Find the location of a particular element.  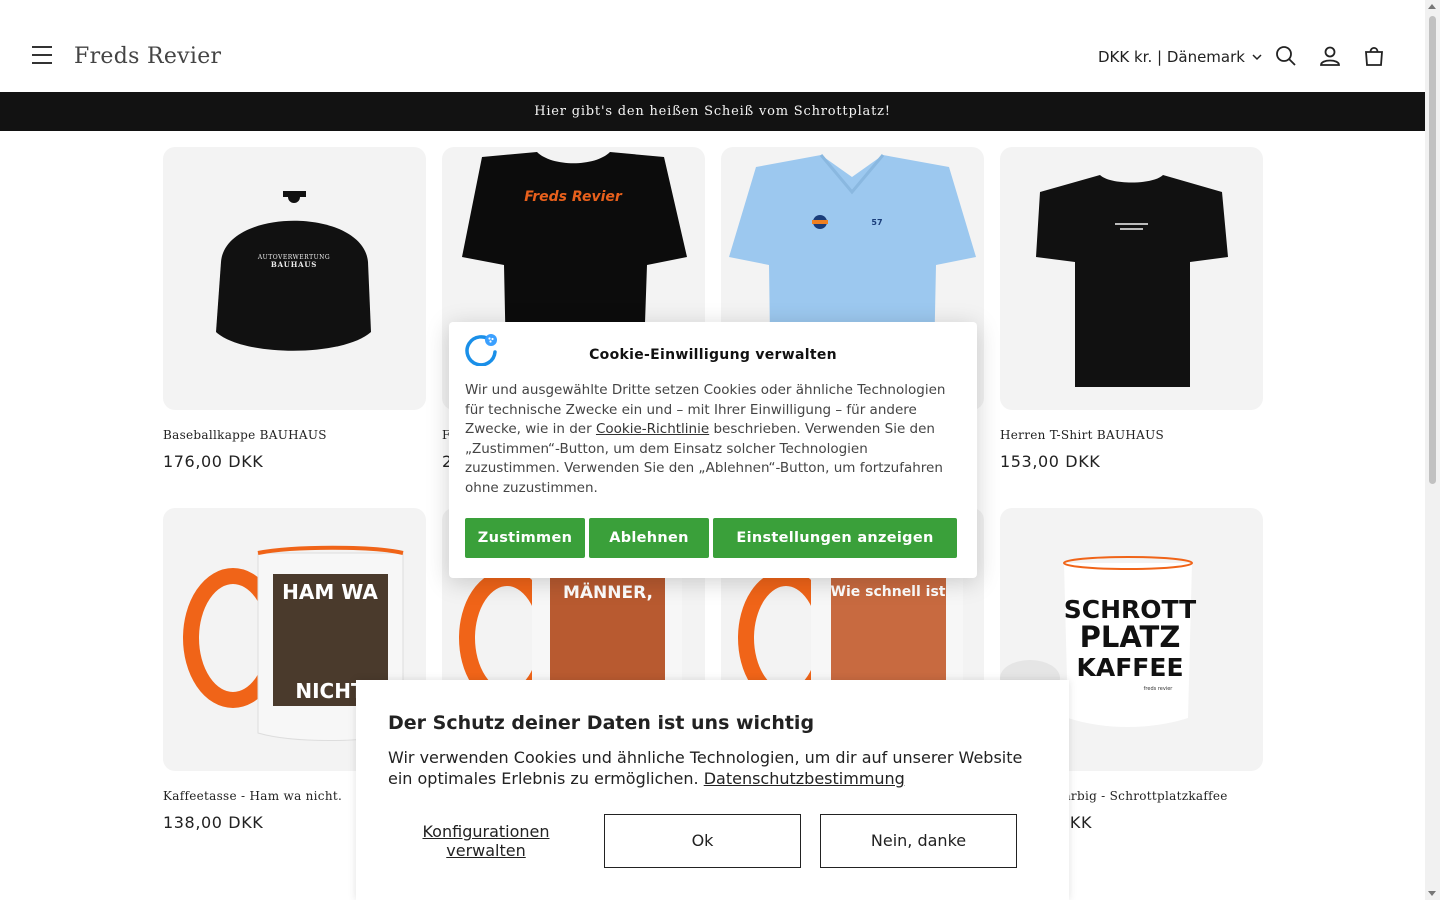

product-image: AUTOVERWERTUNG BAUHAUS is located at coordinates (294, 278).